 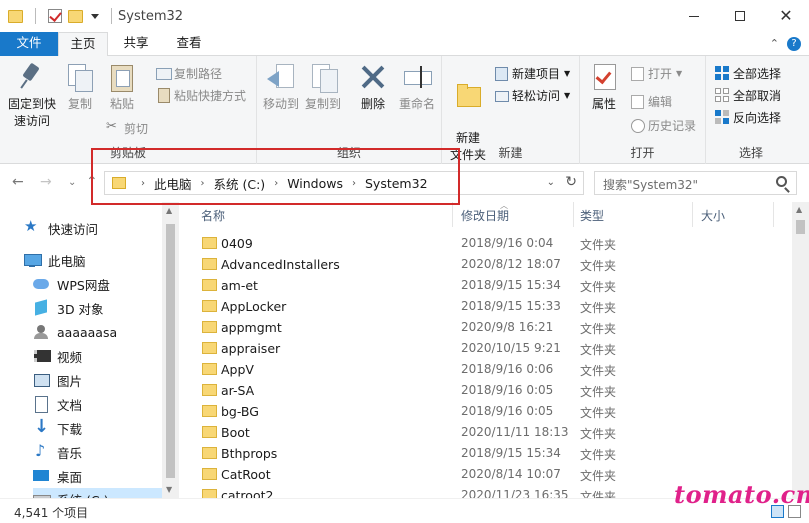 I want to click on column-size: 大小, so click(x=713, y=215).